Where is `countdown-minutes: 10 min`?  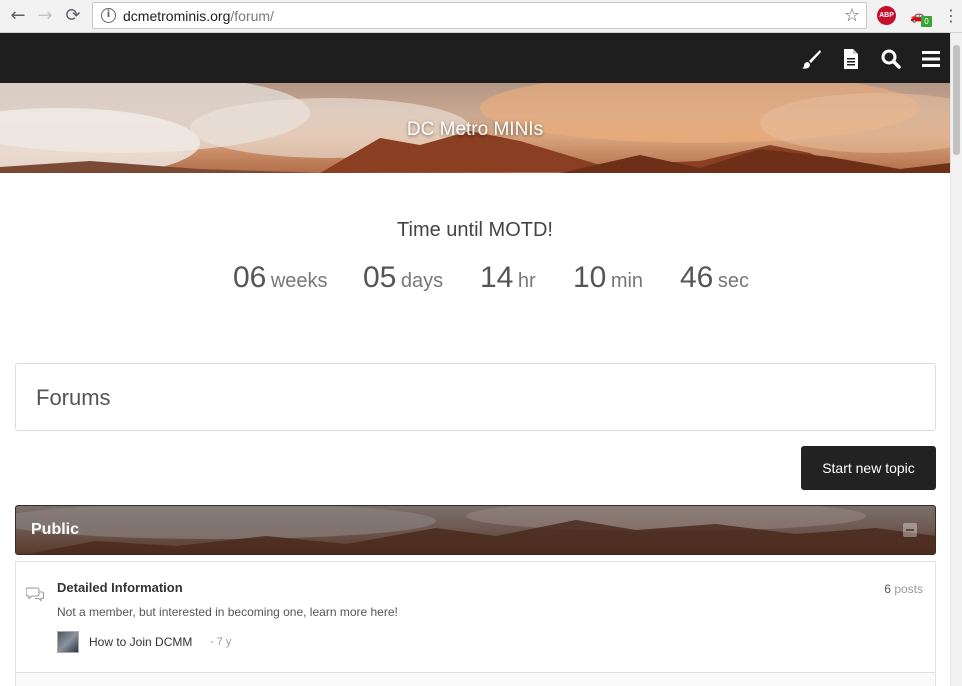 countdown-minutes: 10 min is located at coordinates (608, 278).